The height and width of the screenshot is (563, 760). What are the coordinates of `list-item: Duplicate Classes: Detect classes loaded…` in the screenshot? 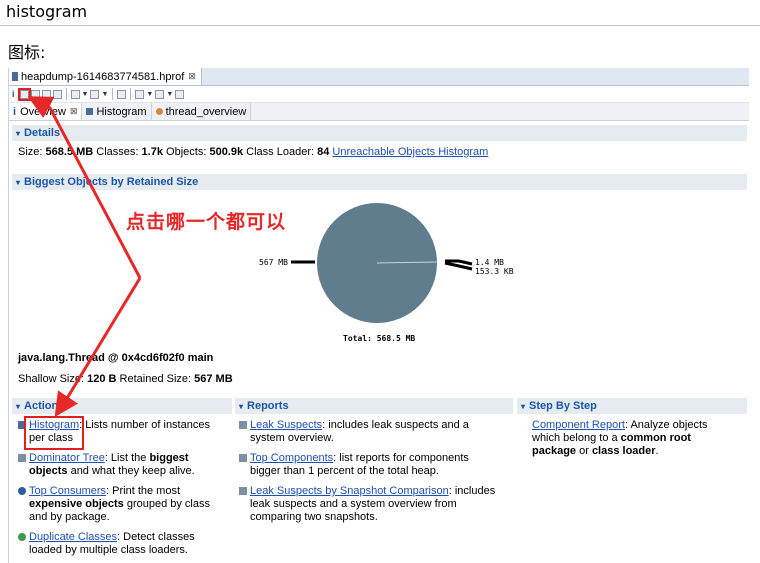 It's located at (120, 544).